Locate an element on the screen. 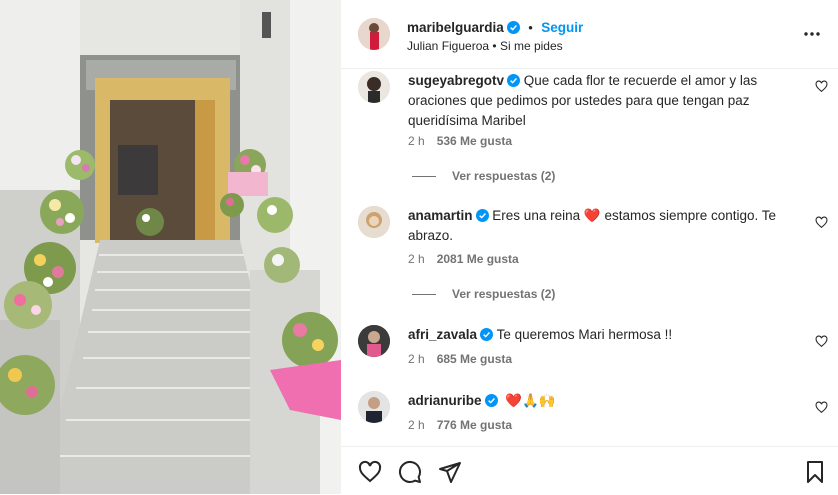 The width and height of the screenshot is (838, 495). audio-artist: Julian Figueroa is located at coordinates (448, 46).